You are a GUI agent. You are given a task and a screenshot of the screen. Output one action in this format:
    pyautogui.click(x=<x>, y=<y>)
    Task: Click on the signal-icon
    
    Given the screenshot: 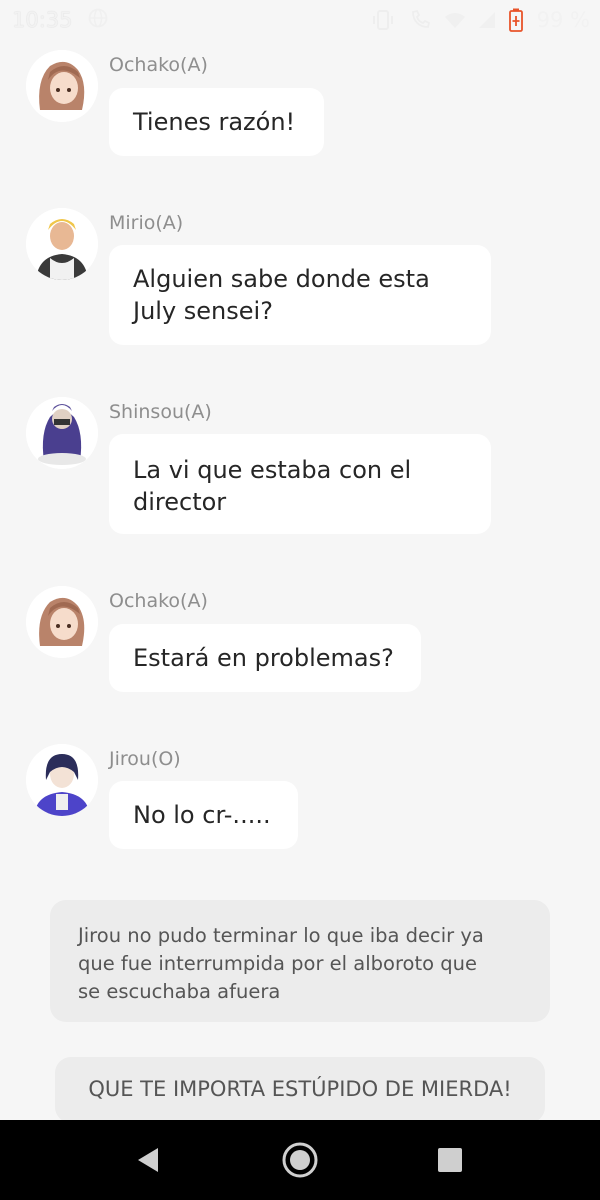 What is the action you would take?
    pyautogui.click(x=486, y=20)
    